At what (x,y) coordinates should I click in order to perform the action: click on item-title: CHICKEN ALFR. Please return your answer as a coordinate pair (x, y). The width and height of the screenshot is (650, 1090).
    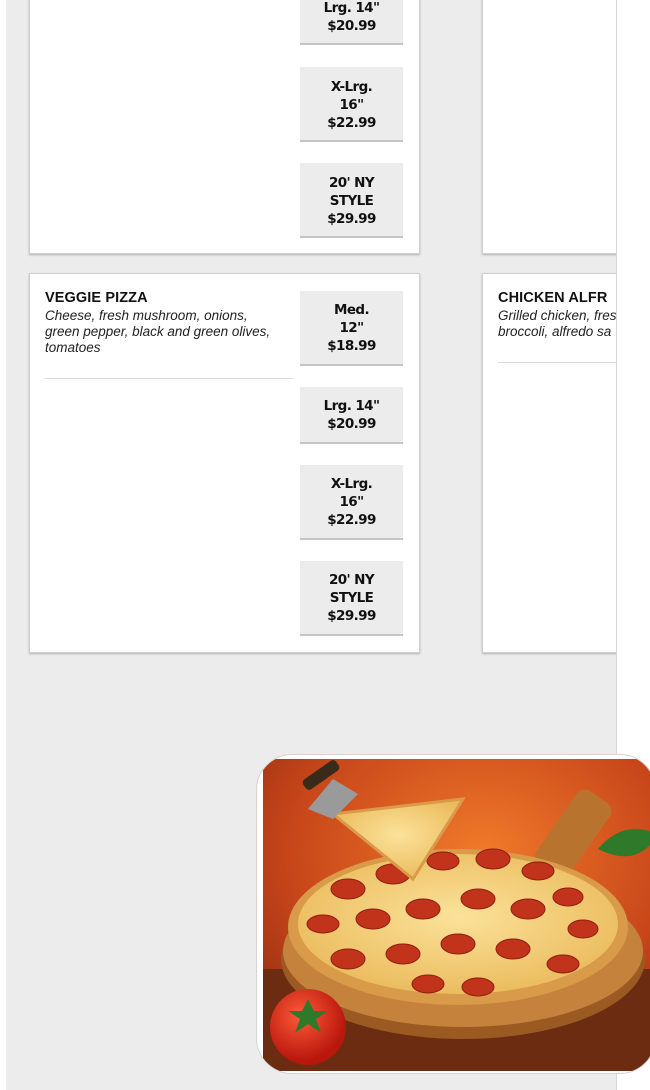
    Looking at the image, I should click on (553, 298).